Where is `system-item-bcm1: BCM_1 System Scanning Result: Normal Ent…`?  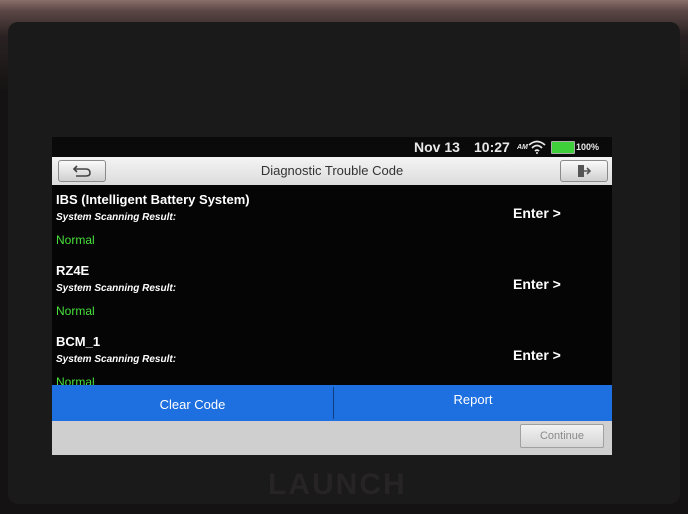
system-item-bcm1: BCM_1 System Scanning Result: Normal Ent… is located at coordinates (332, 356).